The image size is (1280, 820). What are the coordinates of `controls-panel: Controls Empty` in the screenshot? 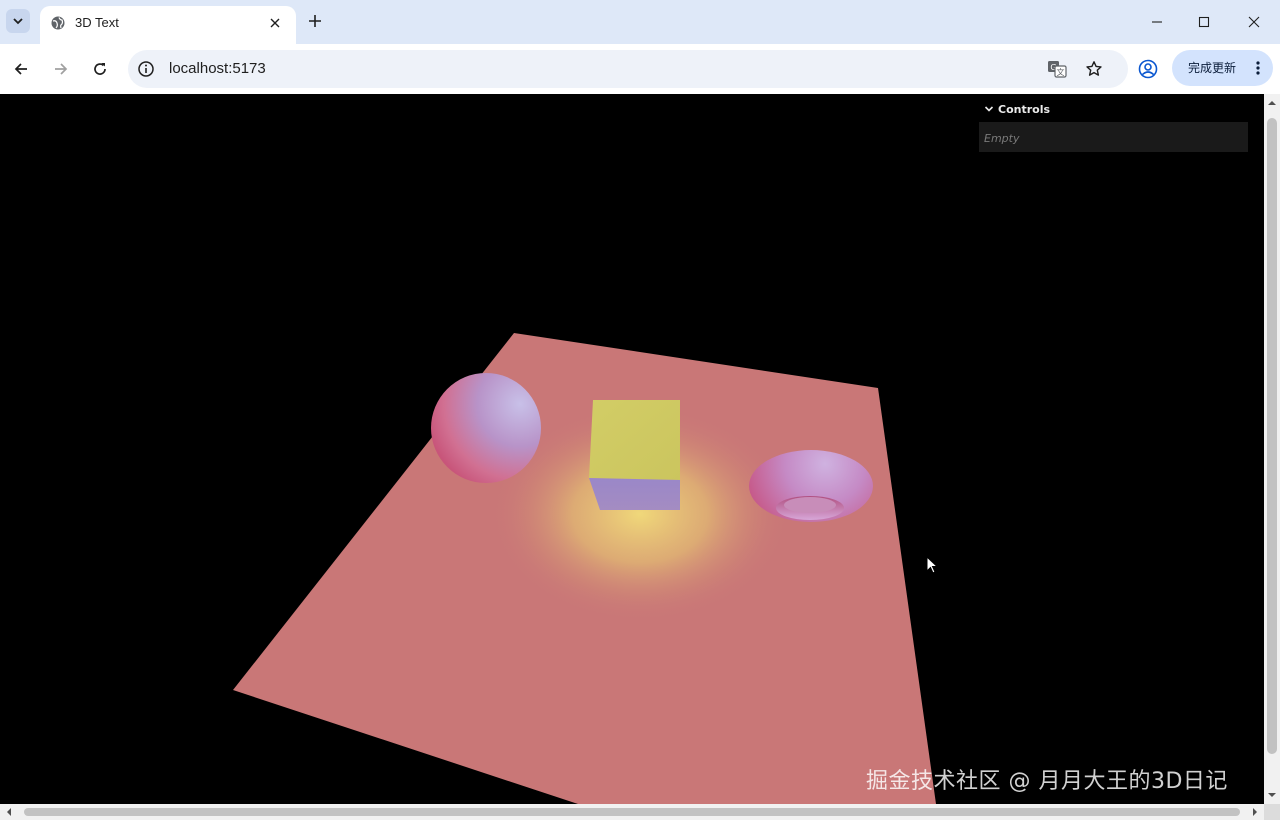 It's located at (1113, 124).